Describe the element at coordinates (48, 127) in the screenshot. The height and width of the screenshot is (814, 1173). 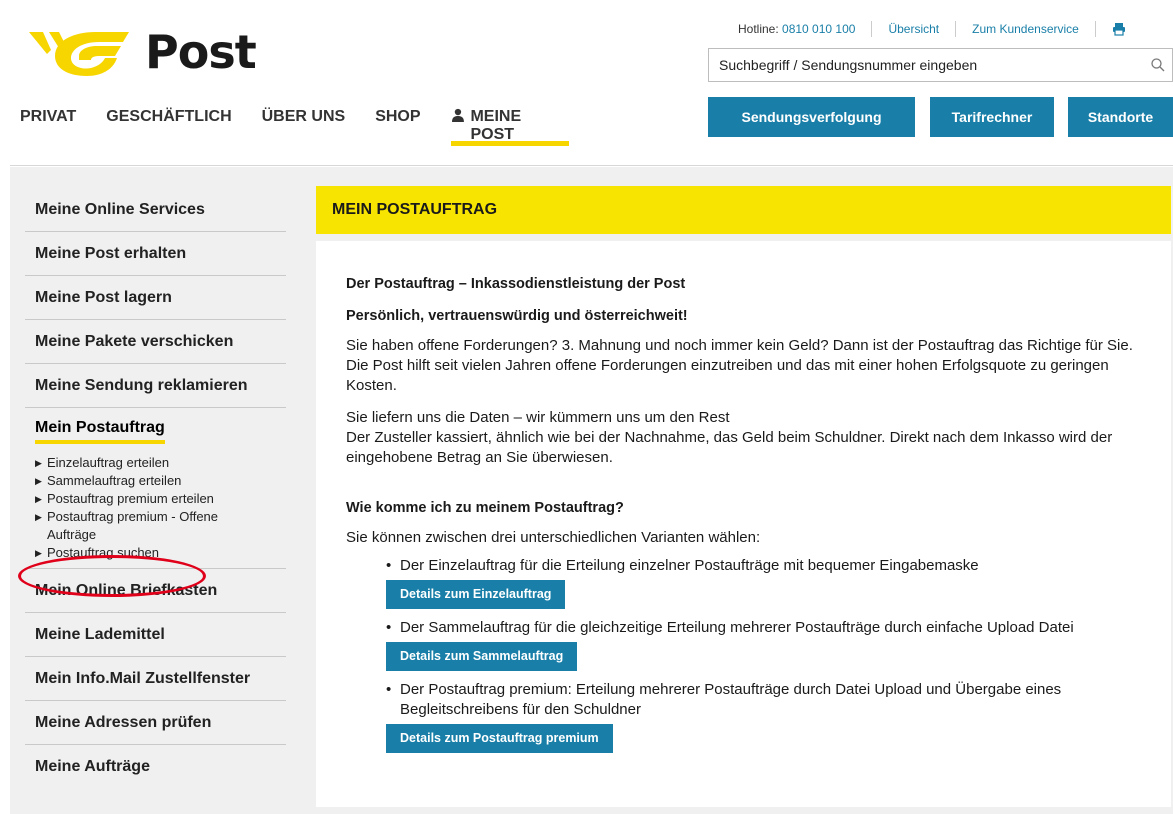
I see `nav-privat: PRIVAT` at that location.